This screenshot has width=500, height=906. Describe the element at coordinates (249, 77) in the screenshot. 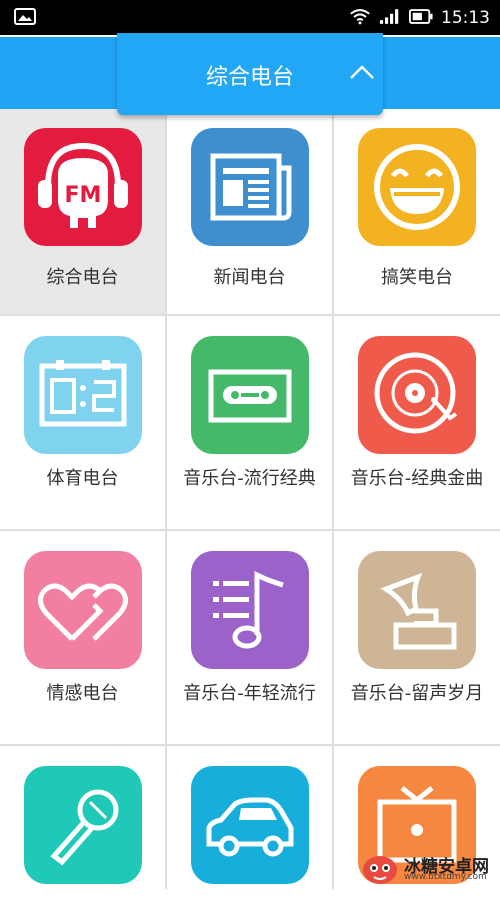

I see `page-title: 综合电台` at that location.